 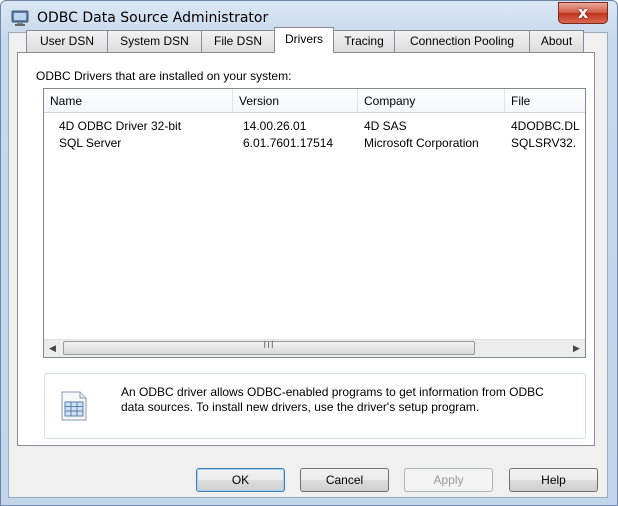 I want to click on tab-tracing: Tracing, so click(x=364, y=41).